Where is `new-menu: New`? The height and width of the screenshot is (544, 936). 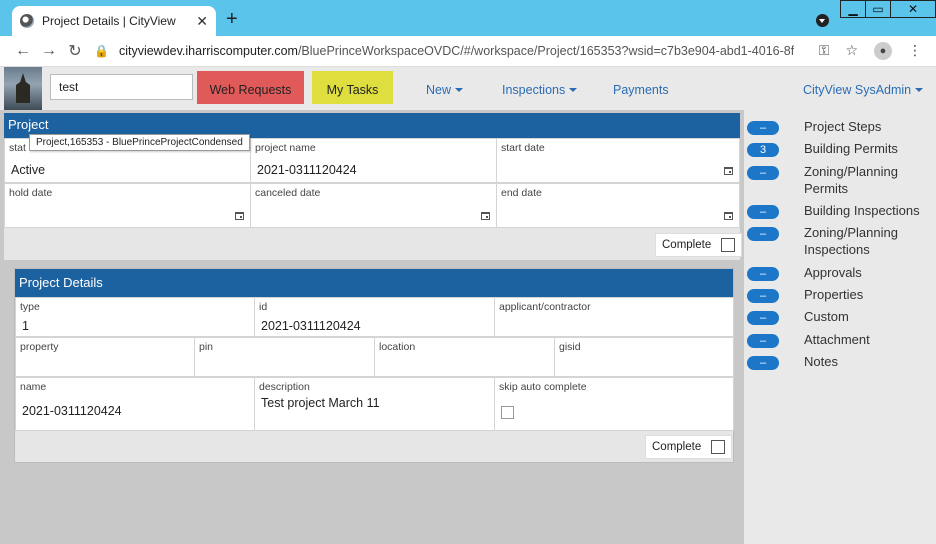 new-menu: New is located at coordinates (445, 90).